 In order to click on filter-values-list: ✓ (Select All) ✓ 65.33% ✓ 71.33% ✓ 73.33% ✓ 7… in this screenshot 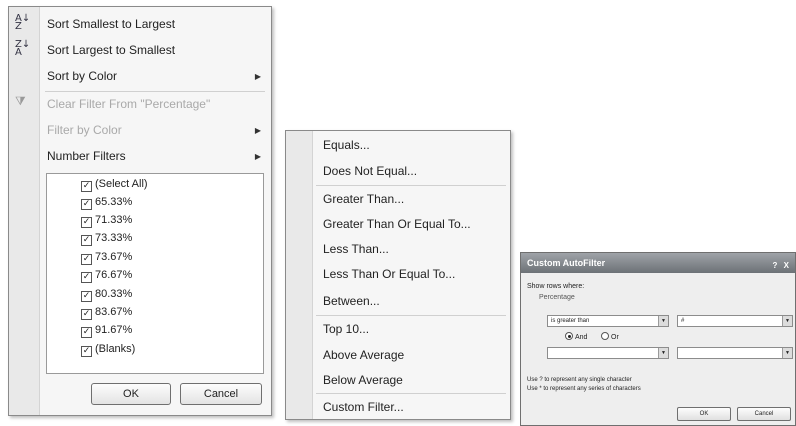, I will do `click(155, 273)`.